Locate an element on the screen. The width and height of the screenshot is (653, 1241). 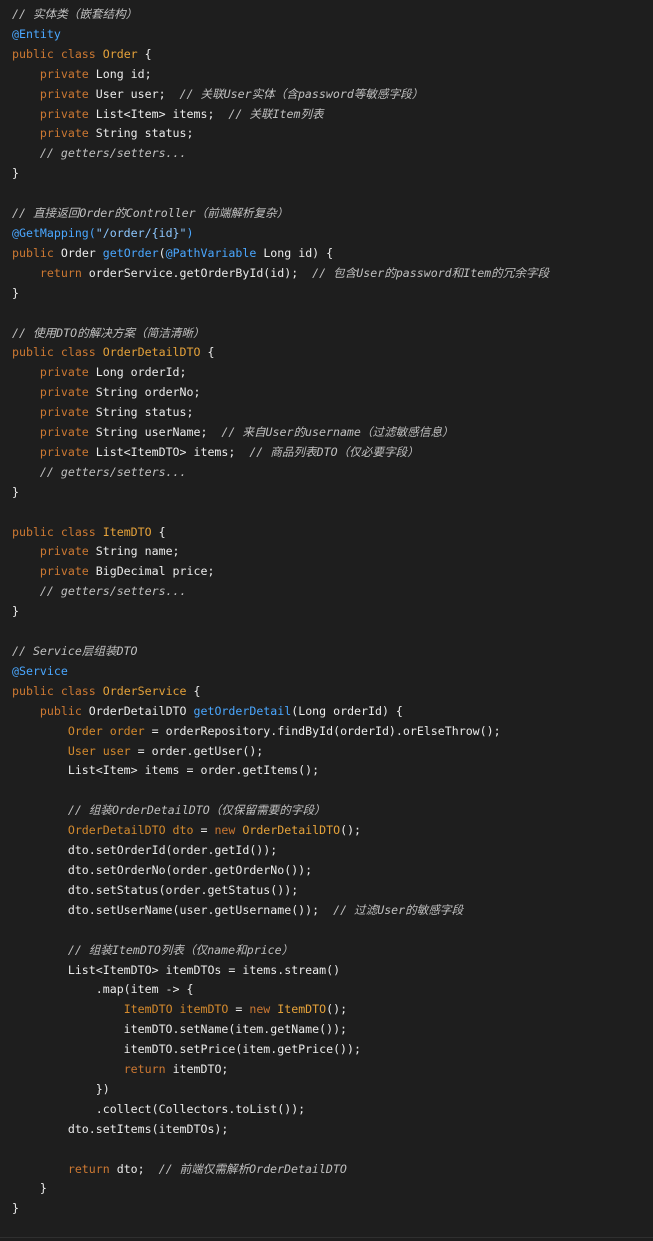
comment-token: // 组装ItemDTO列表（仅name和price） is located at coordinates (180, 949).